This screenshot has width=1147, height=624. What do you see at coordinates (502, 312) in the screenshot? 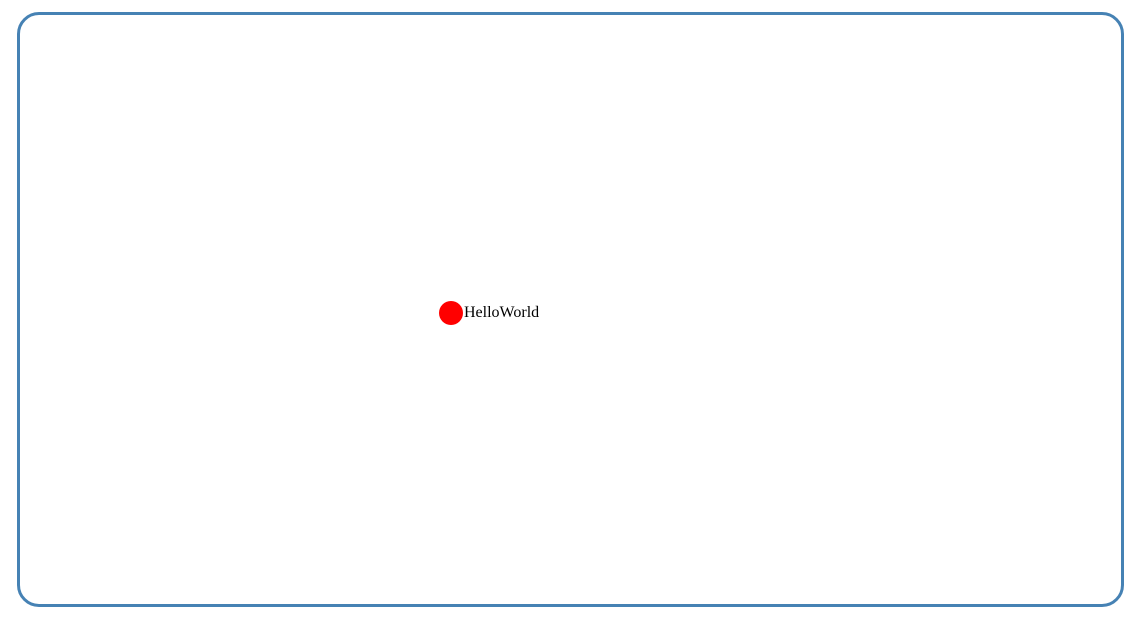
I see `marker-label: HelloWorld` at bounding box center [502, 312].